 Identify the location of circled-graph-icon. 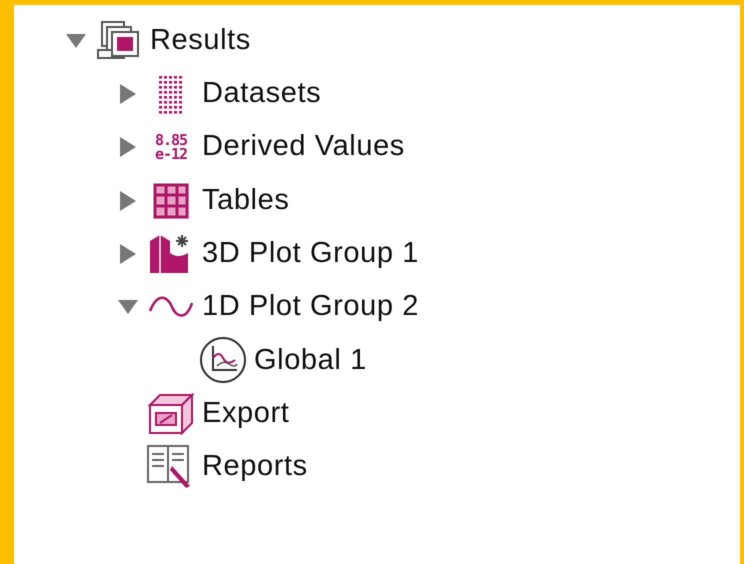
(223, 360).